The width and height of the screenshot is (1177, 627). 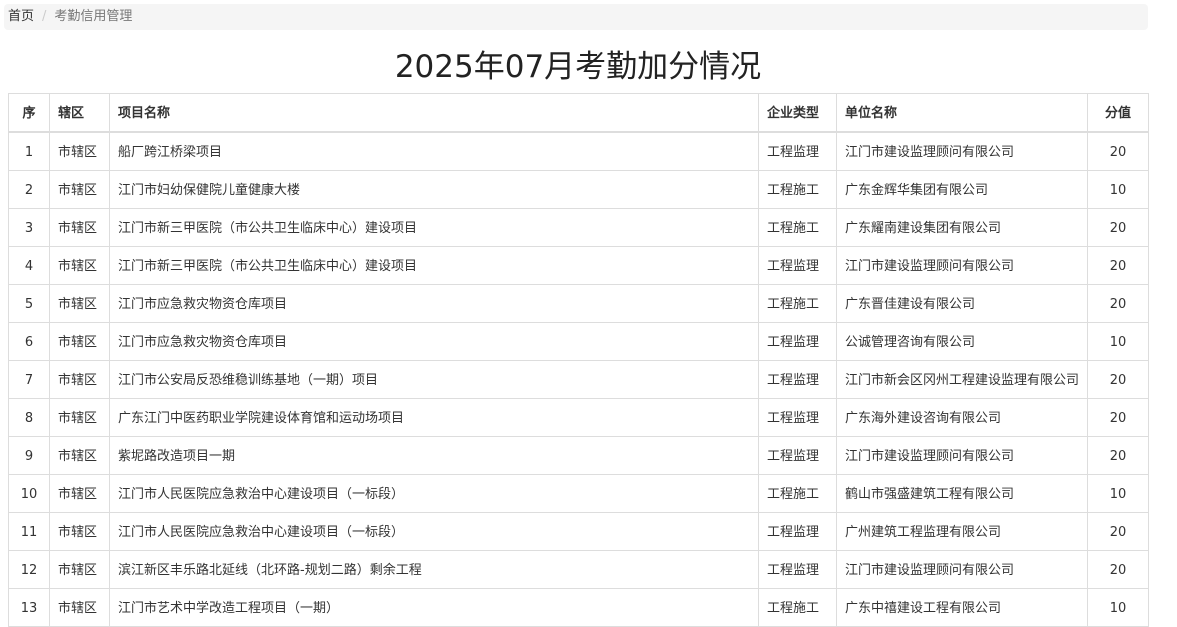 What do you see at coordinates (962, 341) in the screenshot?
I see `cell-company-name: 公诚管理咨询有限公司` at bounding box center [962, 341].